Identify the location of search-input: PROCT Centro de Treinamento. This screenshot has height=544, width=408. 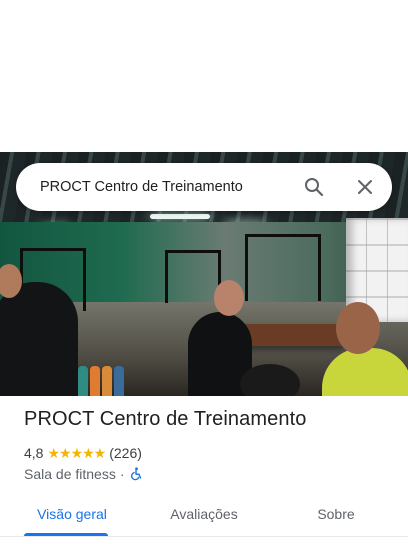
(141, 187).